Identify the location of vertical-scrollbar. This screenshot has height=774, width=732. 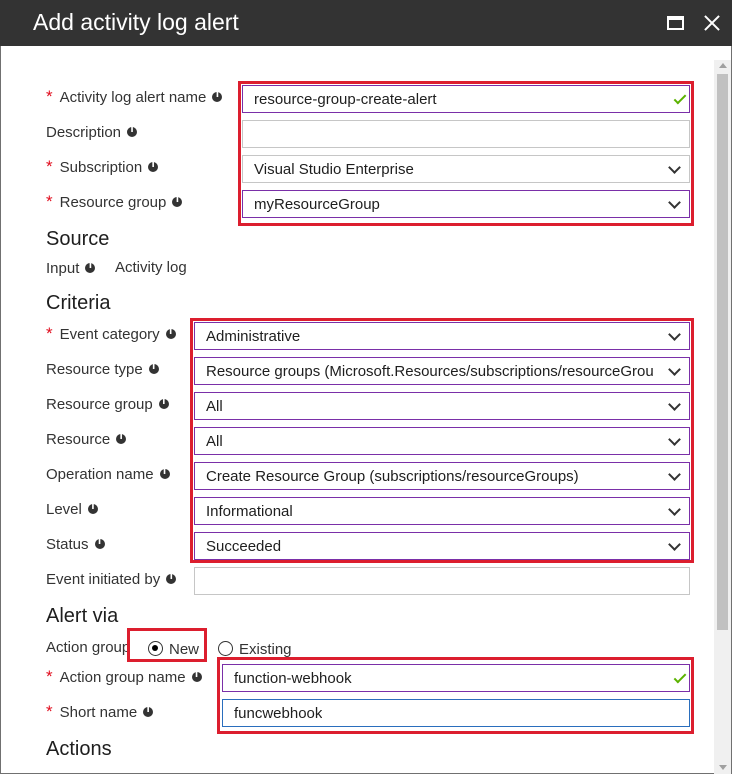
(722, 417).